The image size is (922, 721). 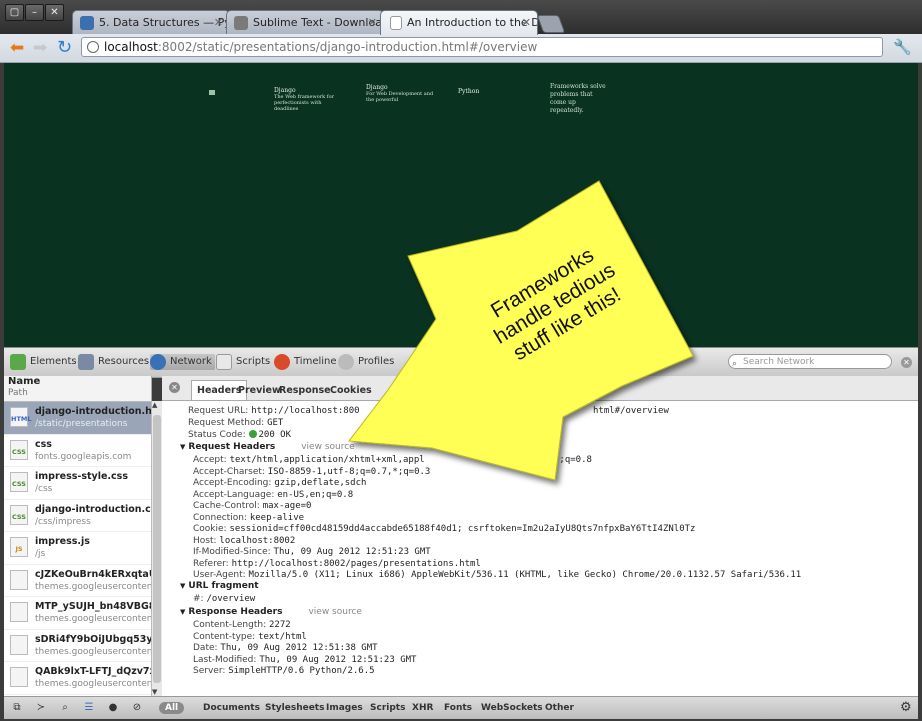 I want to click on filter-xhr: XHR, so click(x=422, y=708).